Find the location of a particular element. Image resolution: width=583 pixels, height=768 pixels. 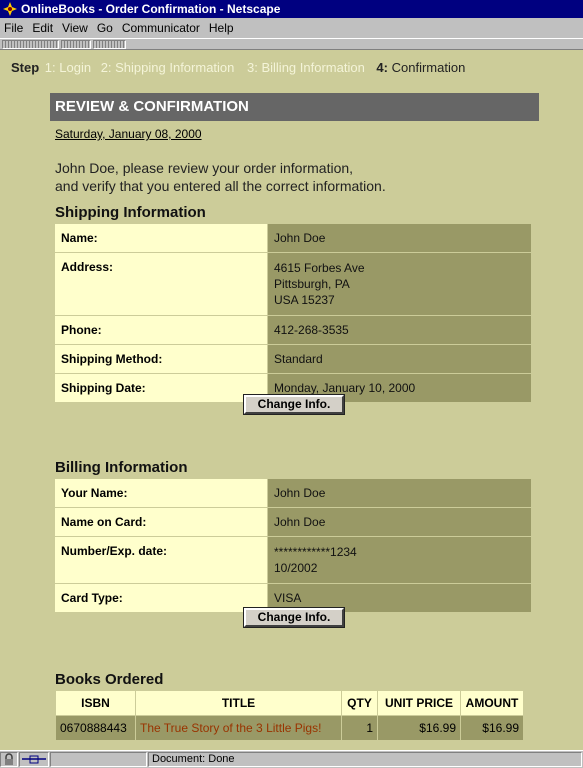

security-icon is located at coordinates (9, 759).